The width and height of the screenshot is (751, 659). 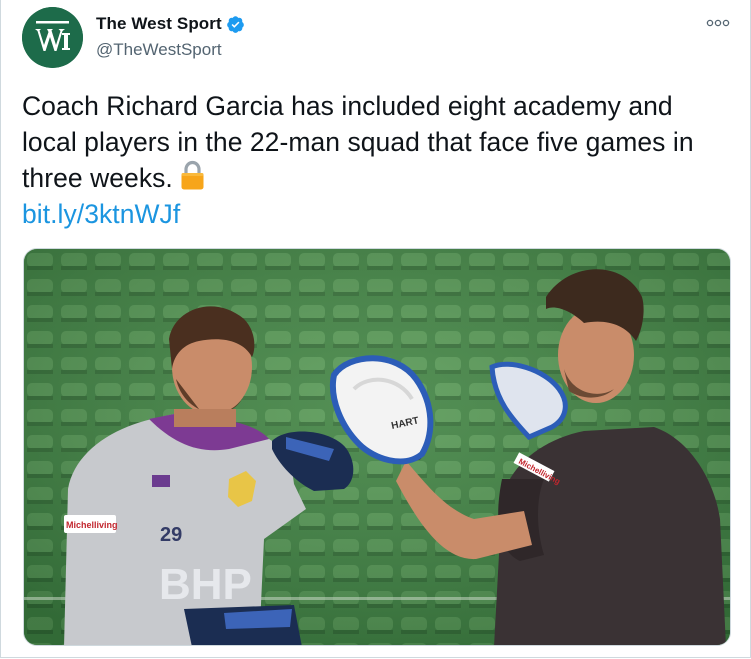 I want to click on display-name: The West Sport, so click(x=159, y=24).